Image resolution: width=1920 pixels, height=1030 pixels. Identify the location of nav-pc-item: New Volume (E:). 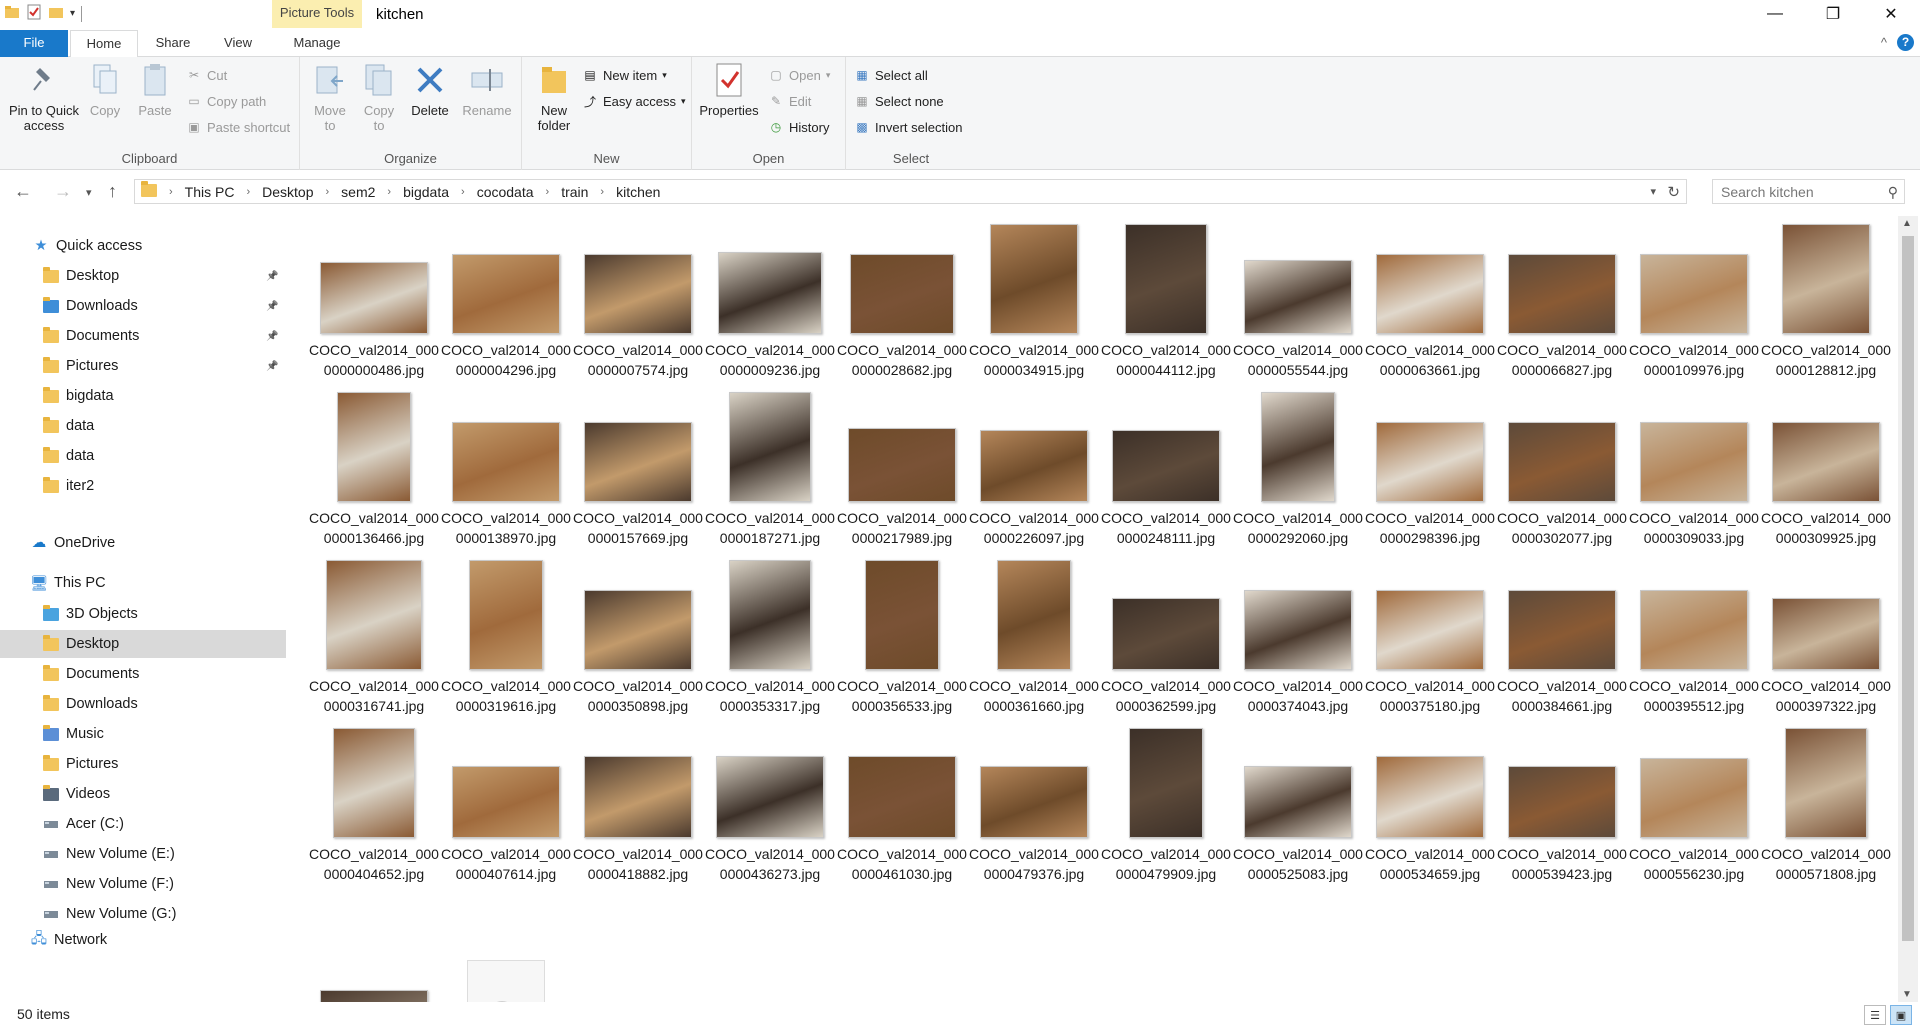
(143, 854).